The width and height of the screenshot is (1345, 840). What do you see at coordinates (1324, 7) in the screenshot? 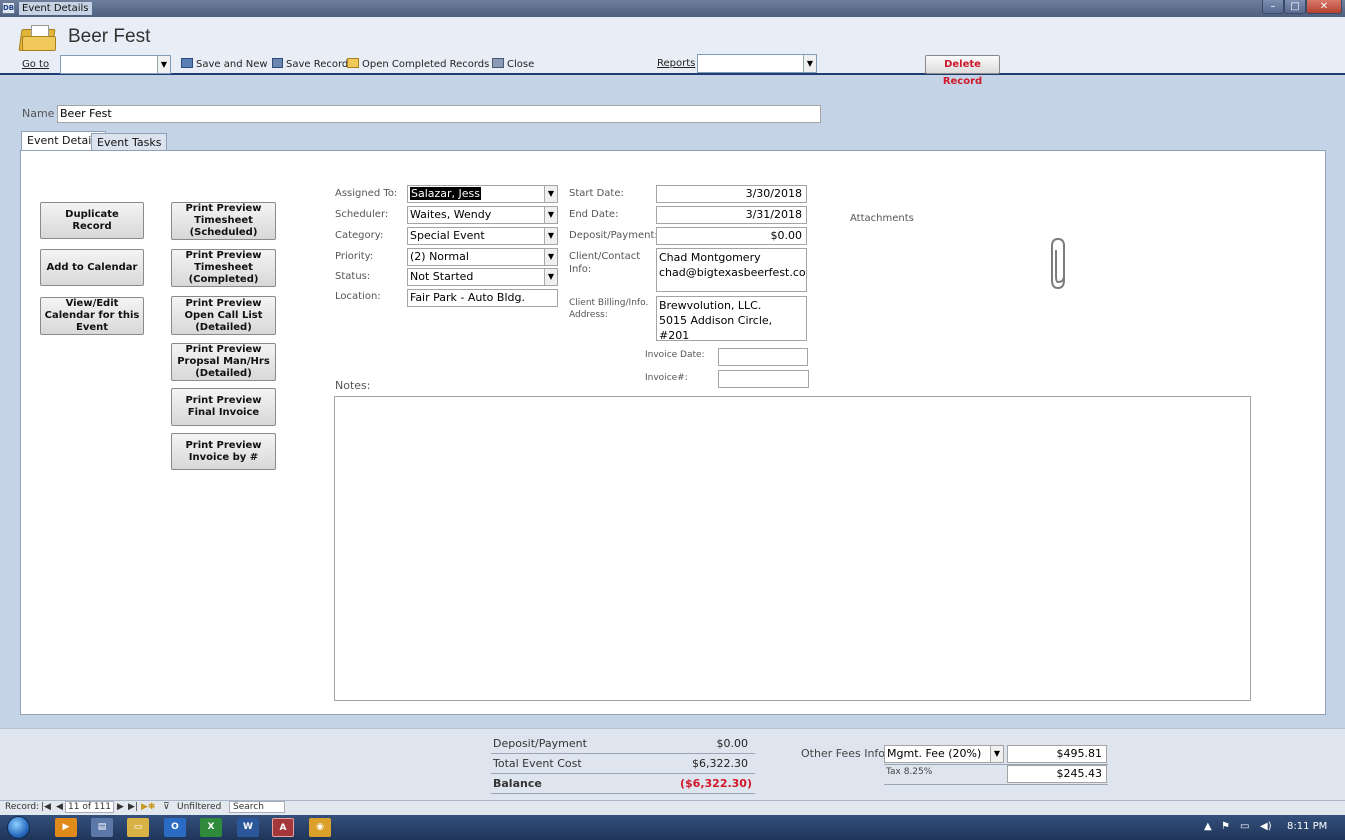
I see `close-window-button: ✕` at bounding box center [1324, 7].